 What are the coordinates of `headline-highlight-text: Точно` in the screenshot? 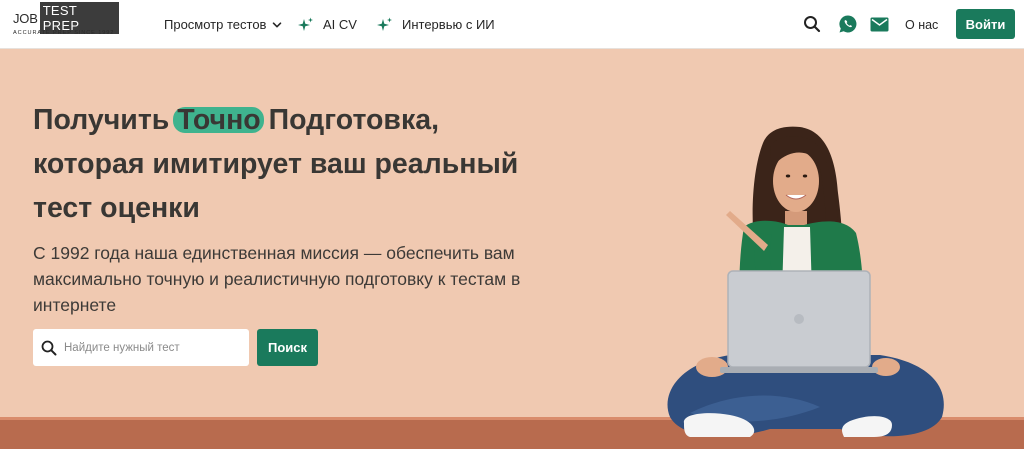 It's located at (219, 120).